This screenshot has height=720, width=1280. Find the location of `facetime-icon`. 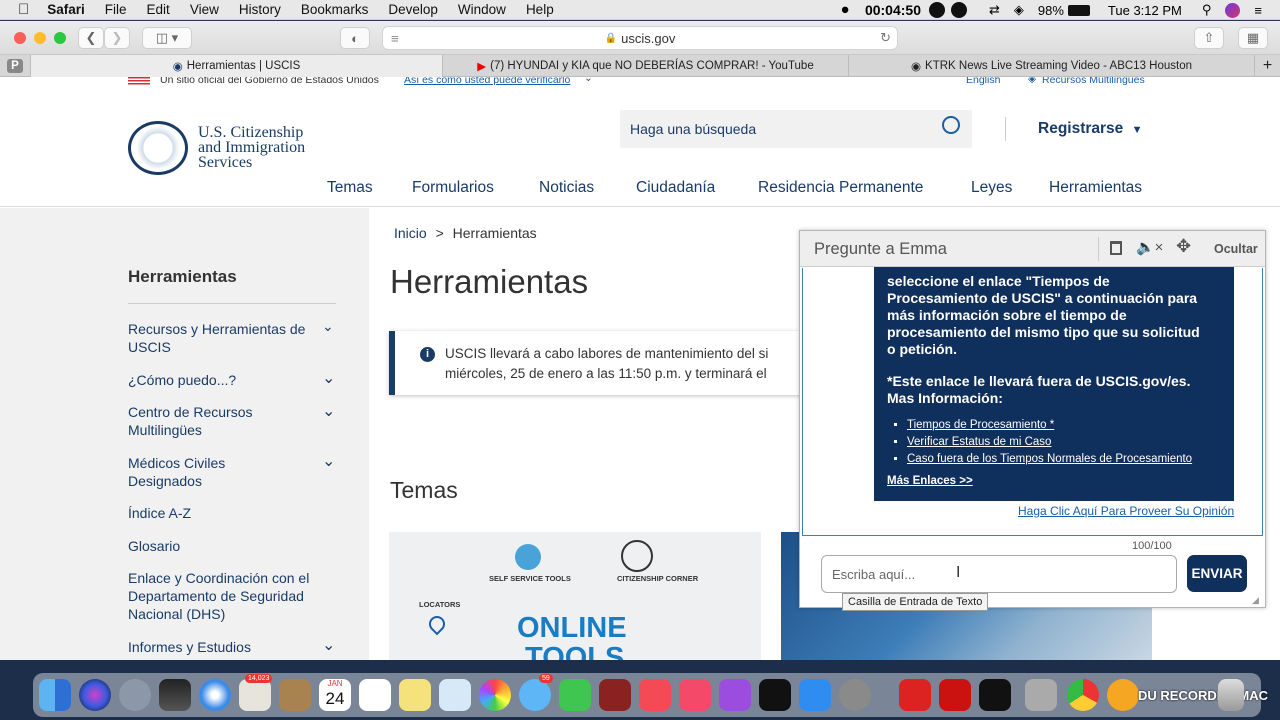

facetime-icon is located at coordinates (575, 695).